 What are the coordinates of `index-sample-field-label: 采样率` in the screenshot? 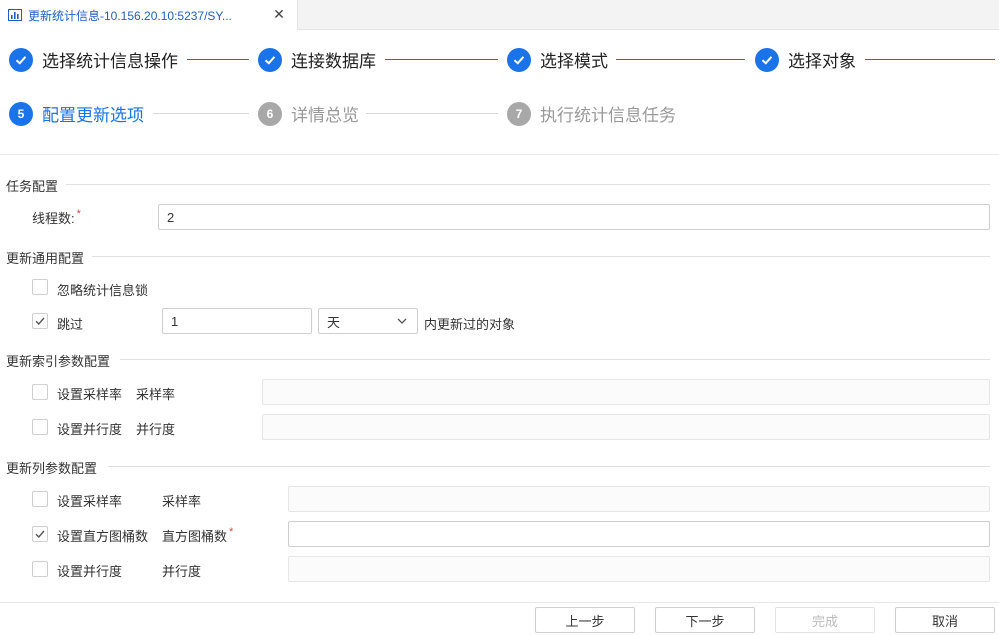 It's located at (156, 394).